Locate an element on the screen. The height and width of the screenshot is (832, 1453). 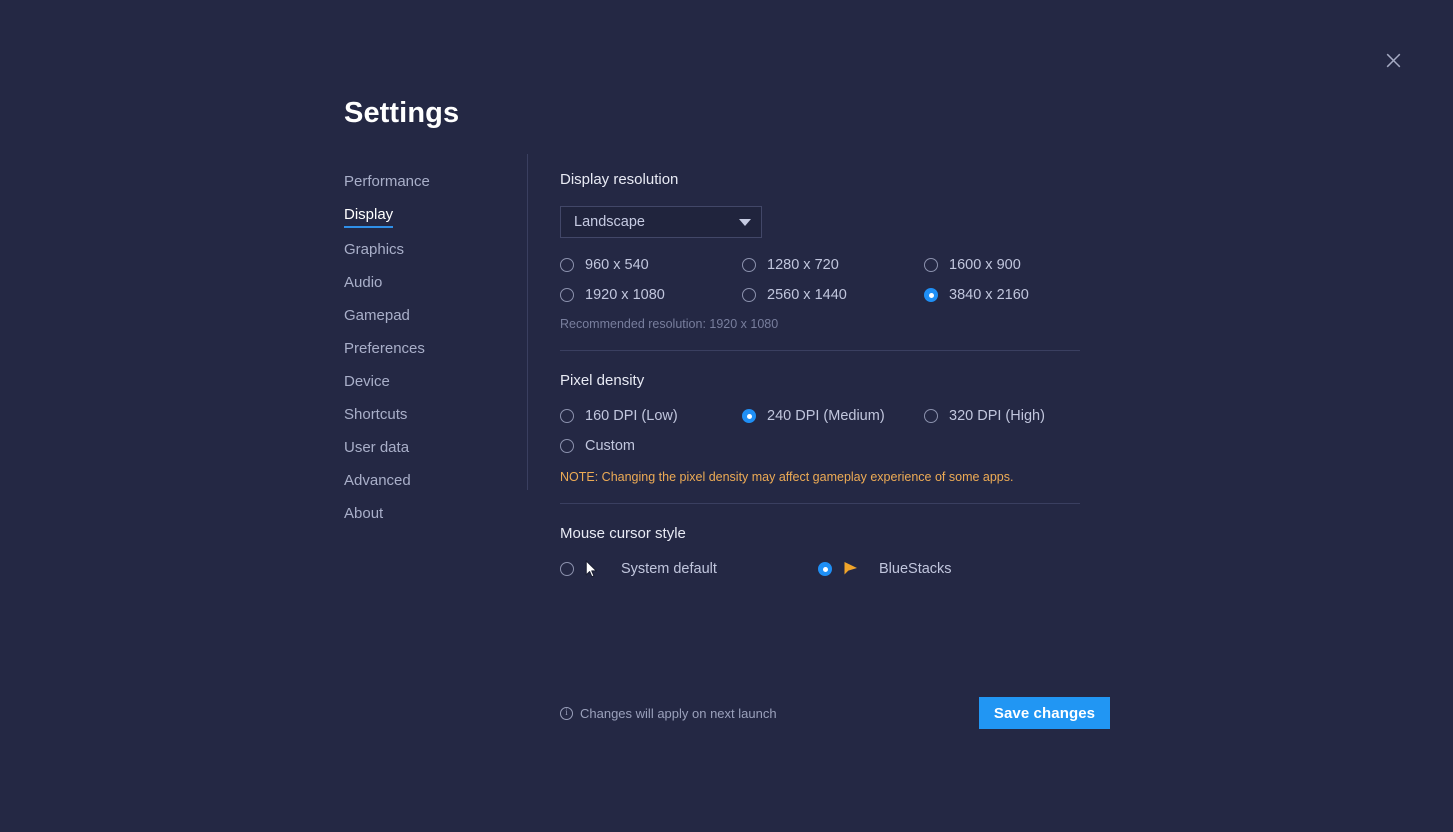
sidebar-item-advanced: Advanced is located at coordinates (377, 481).